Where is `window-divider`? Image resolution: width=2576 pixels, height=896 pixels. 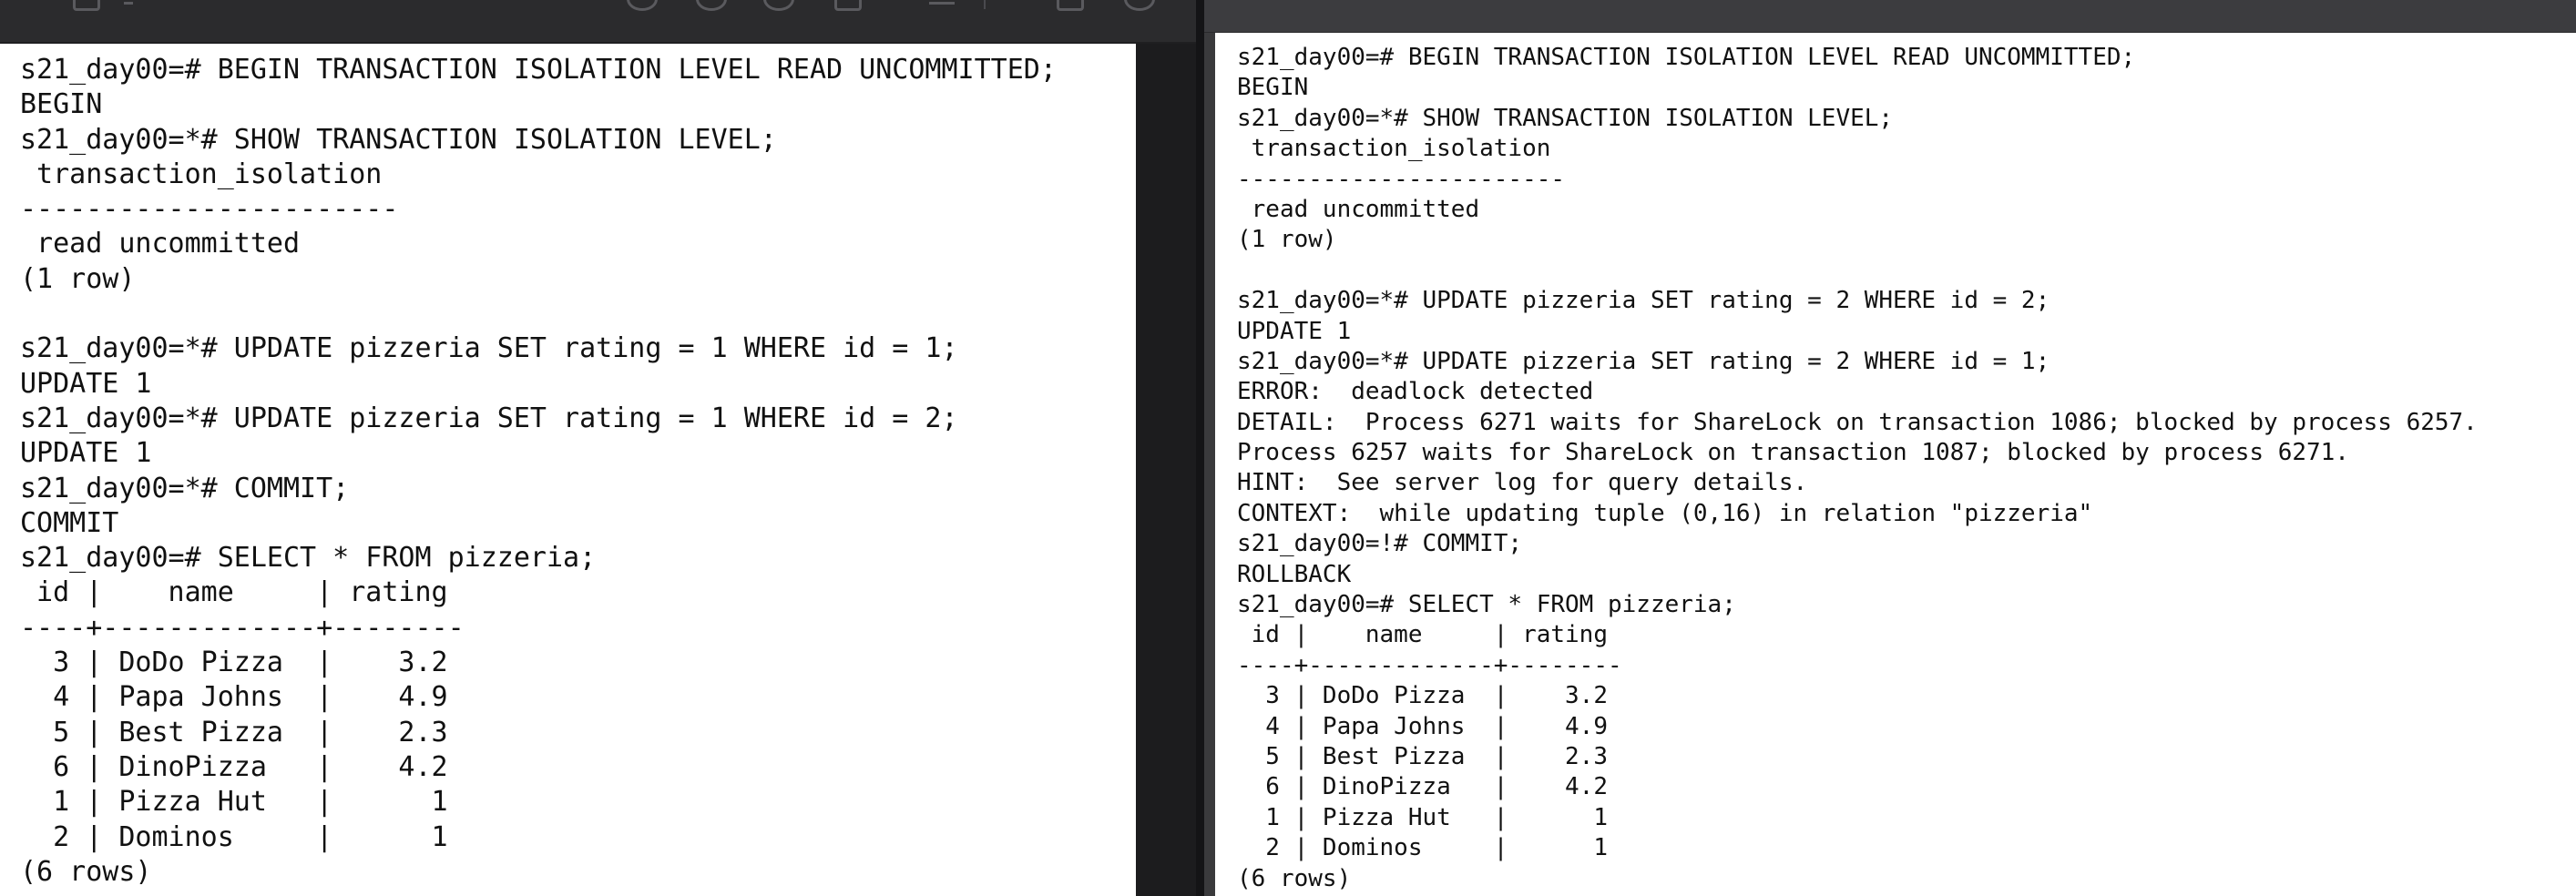 window-divider is located at coordinates (1200, 448).